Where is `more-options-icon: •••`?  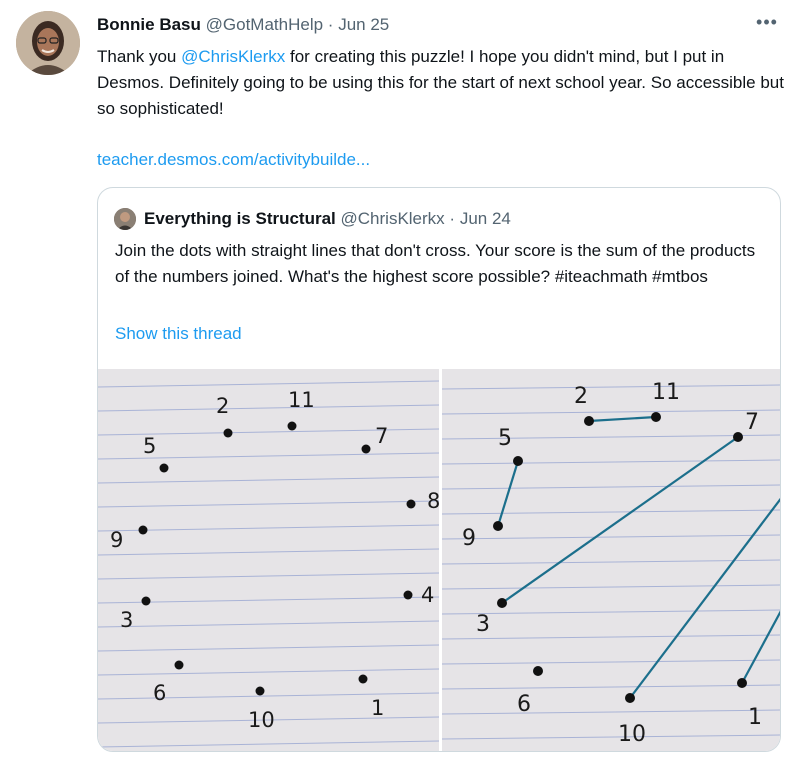 more-options-icon: ••• is located at coordinates (767, 24).